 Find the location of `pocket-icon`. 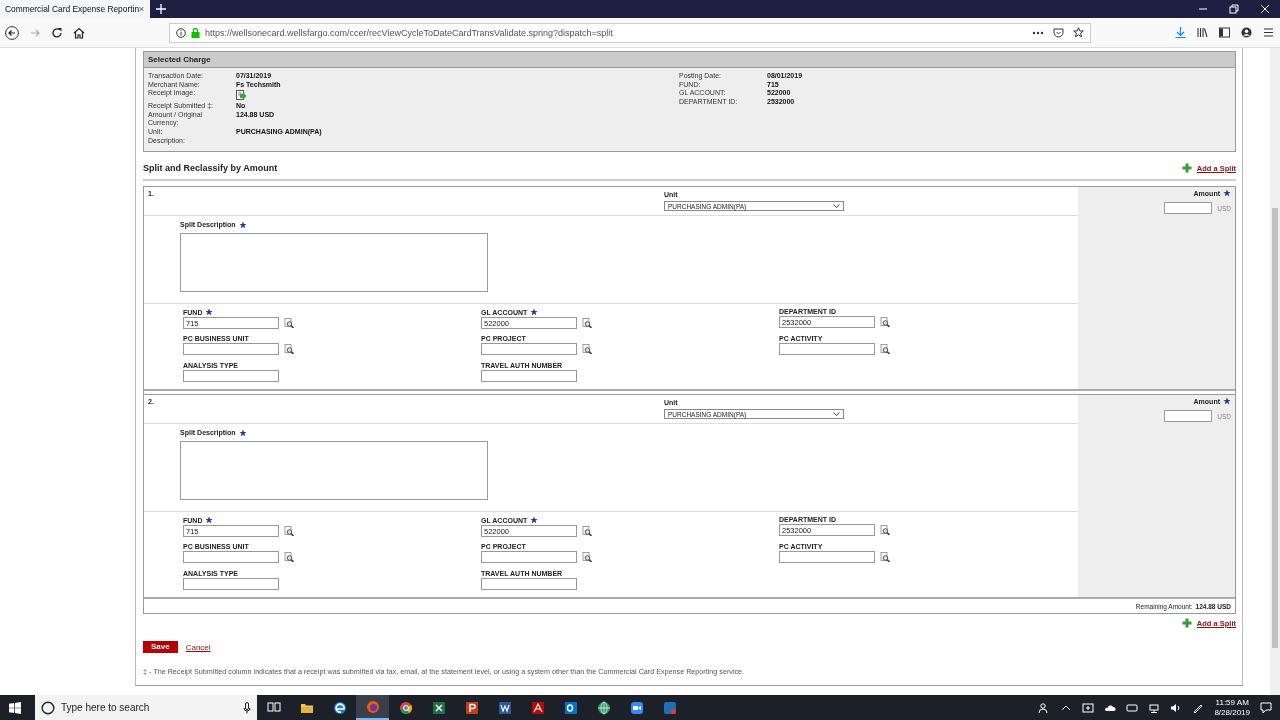

pocket-icon is located at coordinates (1058, 32).